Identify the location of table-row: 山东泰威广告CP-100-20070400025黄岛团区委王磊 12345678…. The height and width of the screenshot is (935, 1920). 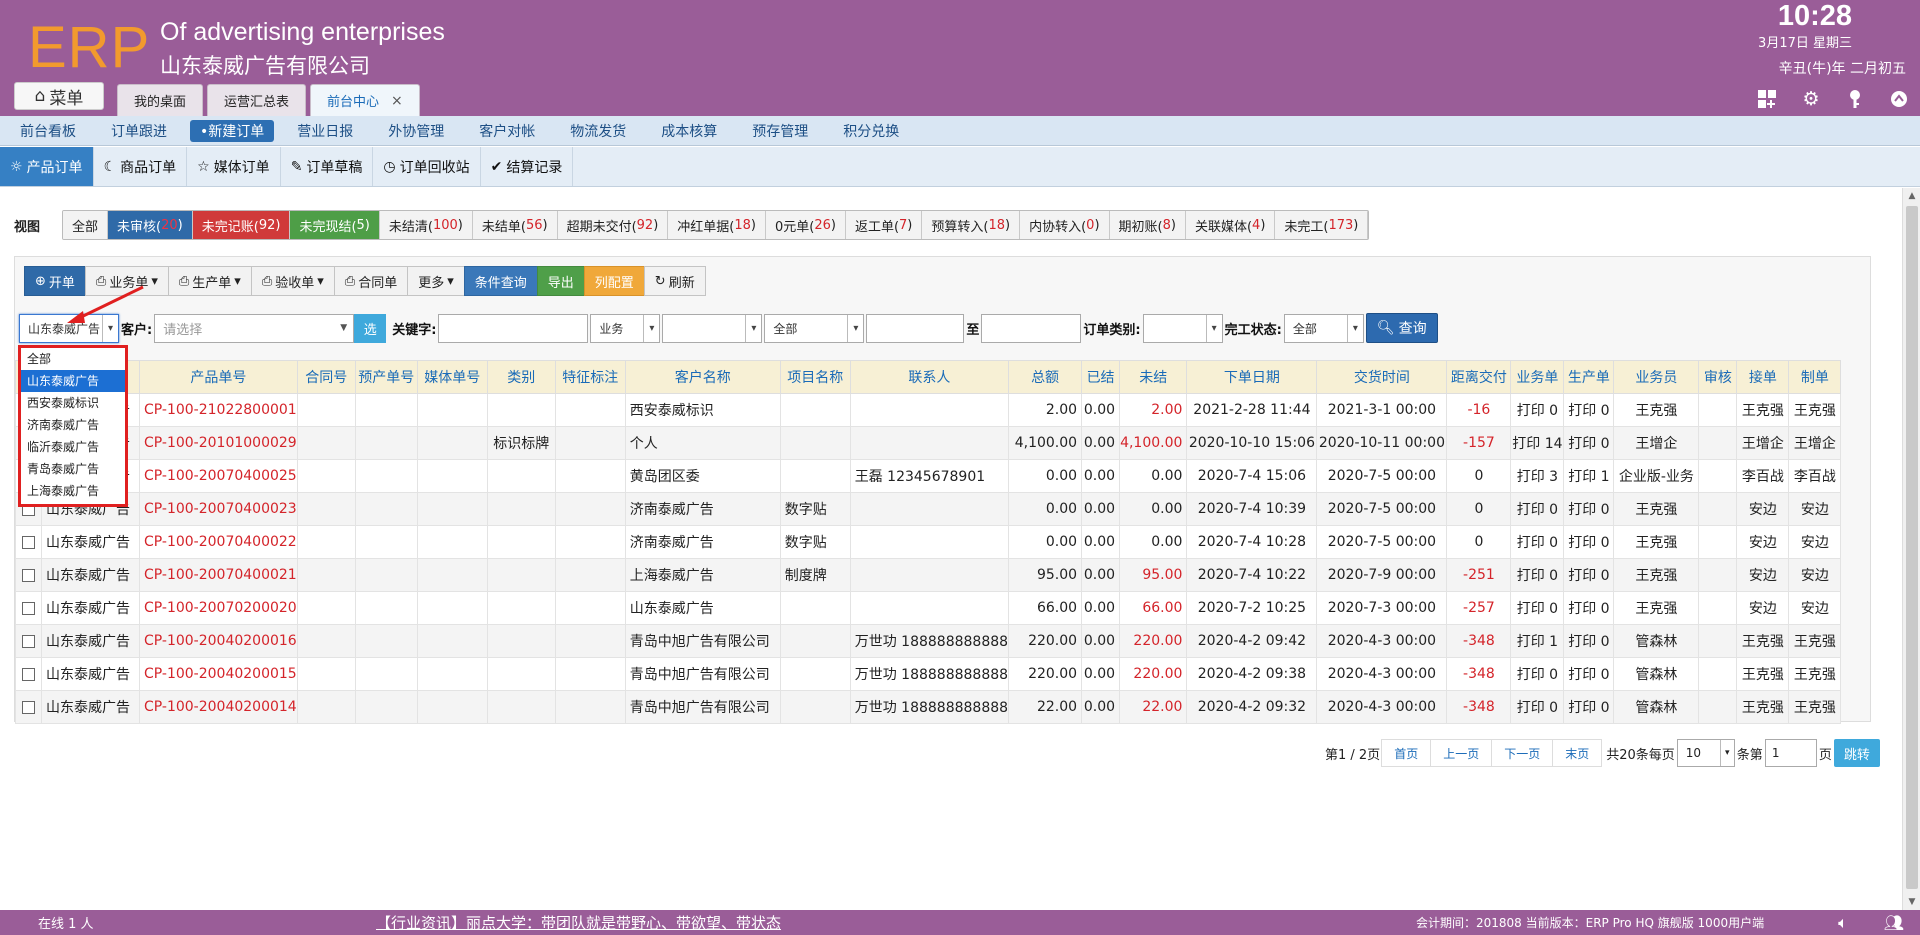
(928, 476).